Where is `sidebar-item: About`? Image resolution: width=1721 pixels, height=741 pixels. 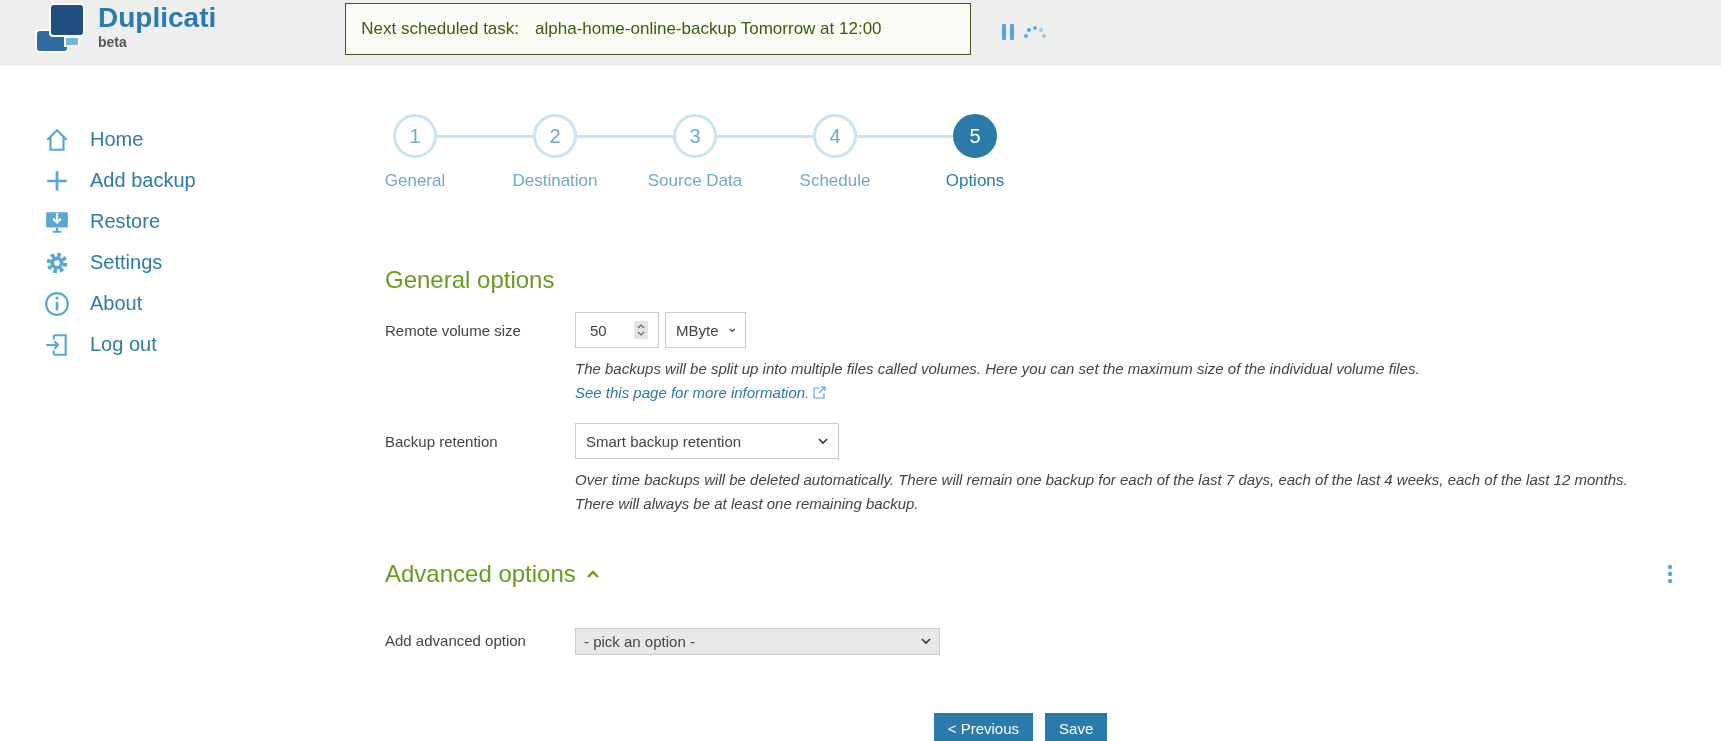
sidebar-item: About is located at coordinates (93, 303).